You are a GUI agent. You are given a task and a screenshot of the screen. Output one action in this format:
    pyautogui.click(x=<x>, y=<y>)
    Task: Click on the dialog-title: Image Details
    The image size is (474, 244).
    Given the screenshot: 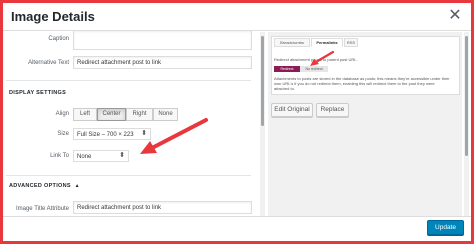 What is the action you would take?
    pyautogui.click(x=53, y=16)
    